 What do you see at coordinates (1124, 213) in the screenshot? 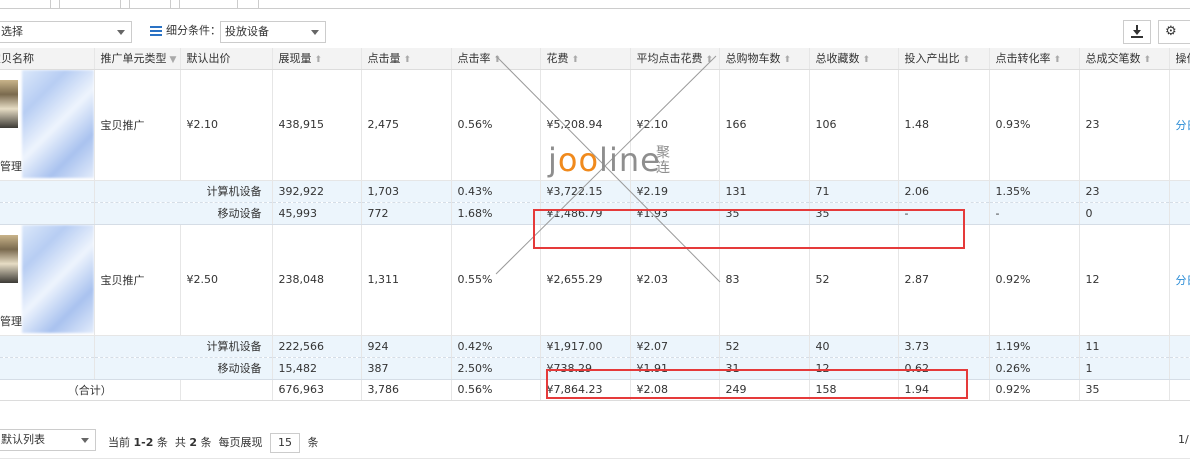
I see `cell-orders: 0` at bounding box center [1124, 213].